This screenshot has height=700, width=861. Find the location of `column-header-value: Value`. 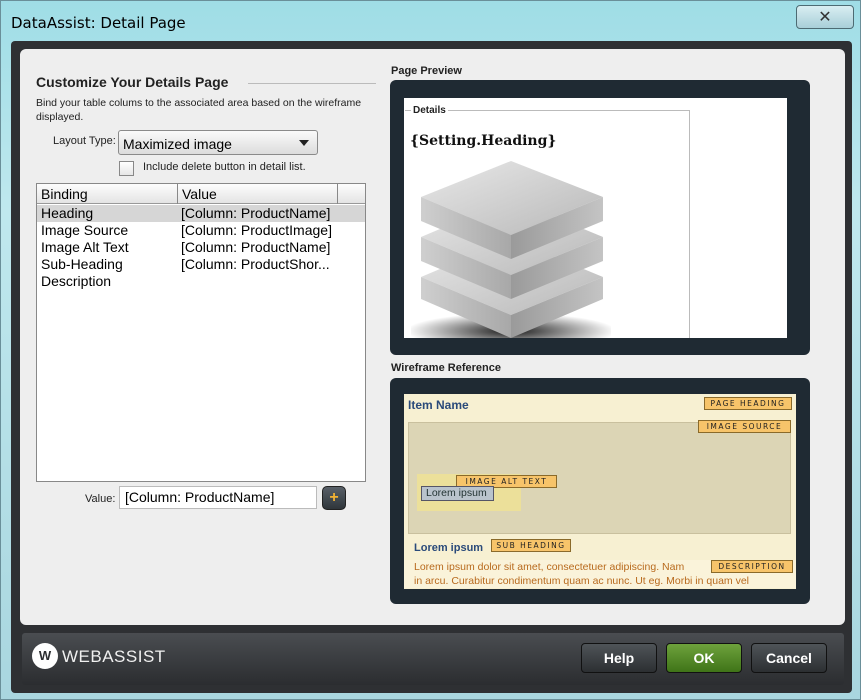

column-header-value: Value is located at coordinates (199, 194).